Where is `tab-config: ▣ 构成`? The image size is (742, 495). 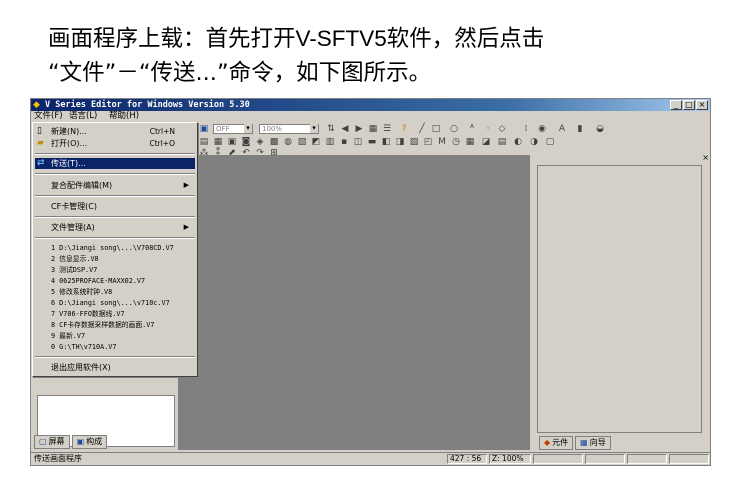 tab-config: ▣ 构成 is located at coordinates (89, 442).